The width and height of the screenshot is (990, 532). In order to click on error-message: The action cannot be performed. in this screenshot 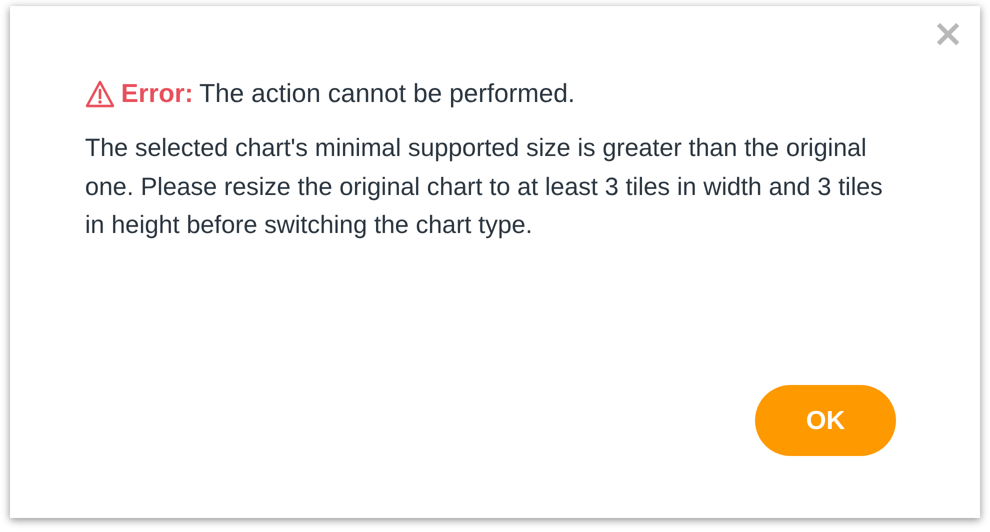, I will do `click(387, 93)`.